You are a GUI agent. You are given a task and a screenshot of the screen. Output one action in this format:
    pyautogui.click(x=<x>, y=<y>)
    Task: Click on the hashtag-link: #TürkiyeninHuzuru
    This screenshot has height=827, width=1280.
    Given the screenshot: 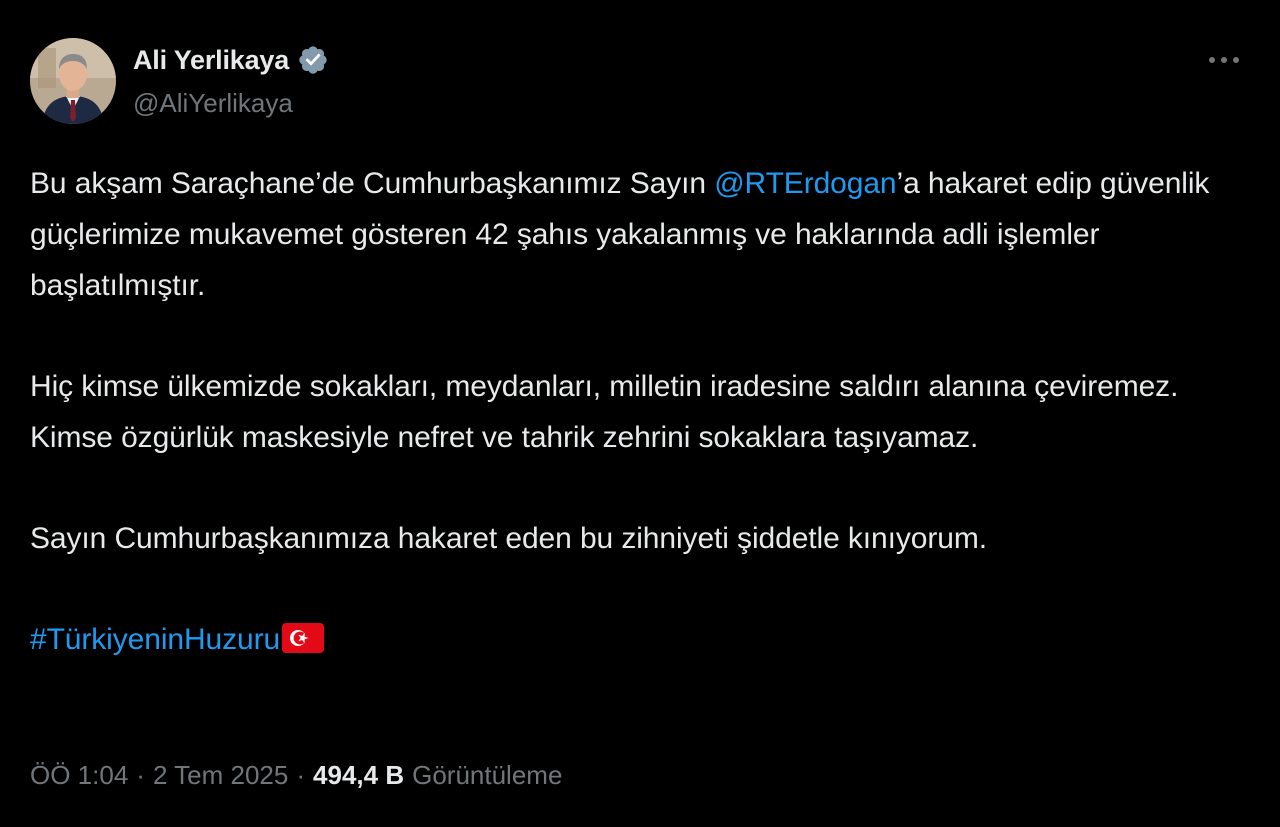 What is the action you would take?
    pyautogui.click(x=155, y=639)
    